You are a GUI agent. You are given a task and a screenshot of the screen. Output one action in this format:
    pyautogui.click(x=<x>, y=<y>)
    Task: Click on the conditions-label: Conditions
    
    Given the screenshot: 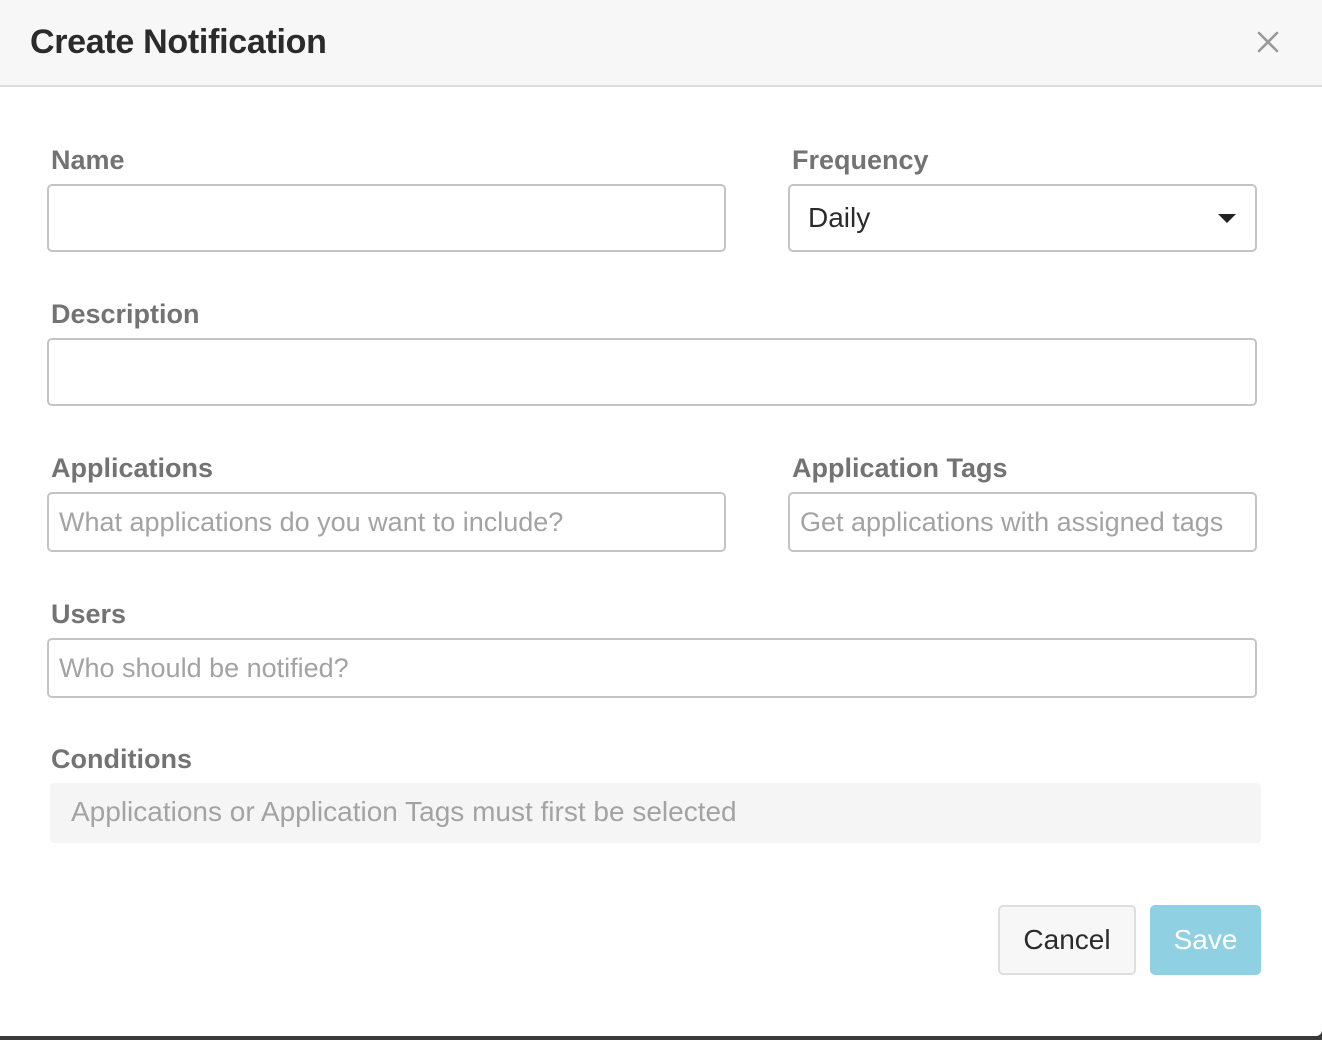 What is the action you would take?
    pyautogui.click(x=121, y=759)
    